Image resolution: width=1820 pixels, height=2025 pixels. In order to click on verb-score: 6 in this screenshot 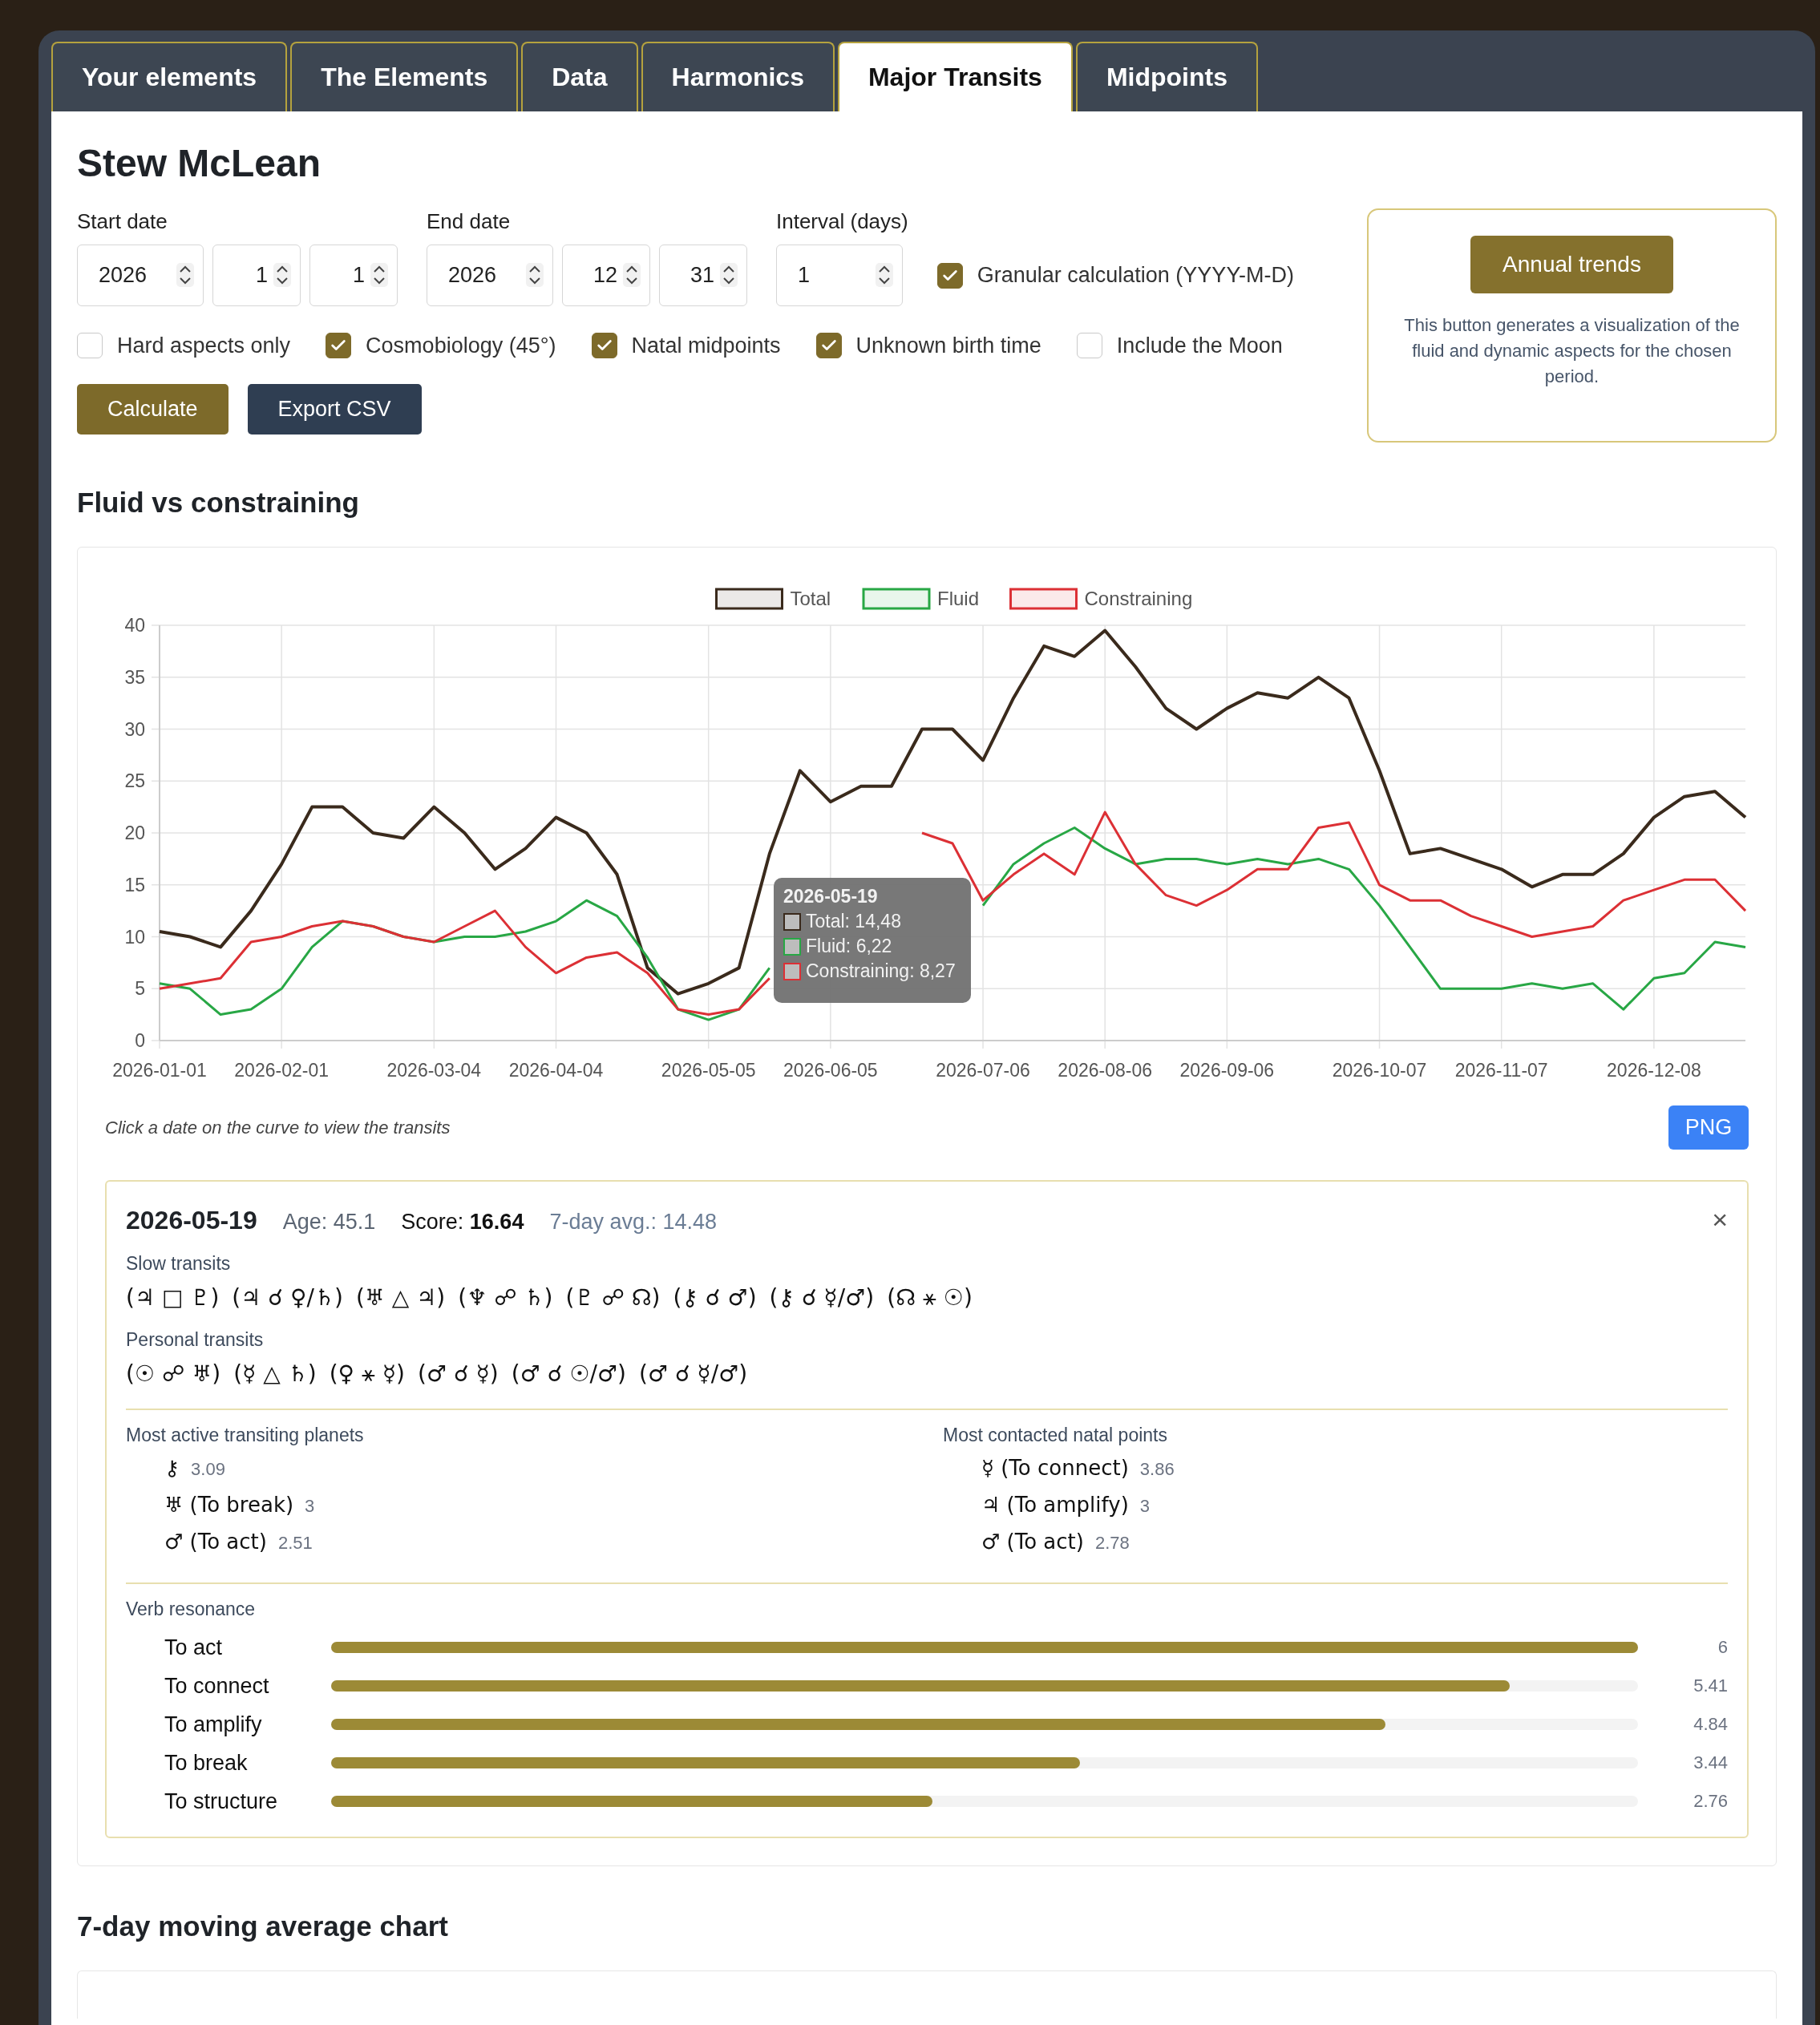, I will do `click(1723, 1647)`.